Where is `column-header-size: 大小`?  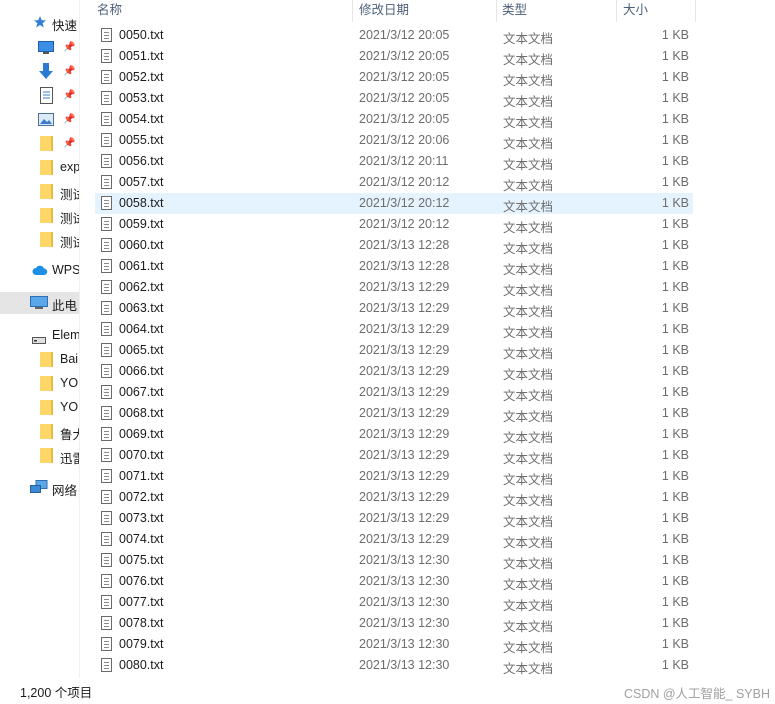
column-header-size: 大小 is located at coordinates (635, 11).